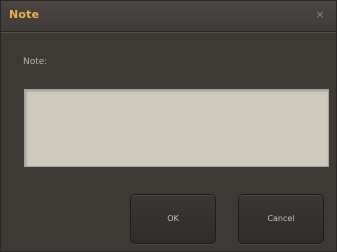 The width and height of the screenshot is (337, 252). What do you see at coordinates (173, 219) in the screenshot?
I see `ok-button: OK` at bounding box center [173, 219].